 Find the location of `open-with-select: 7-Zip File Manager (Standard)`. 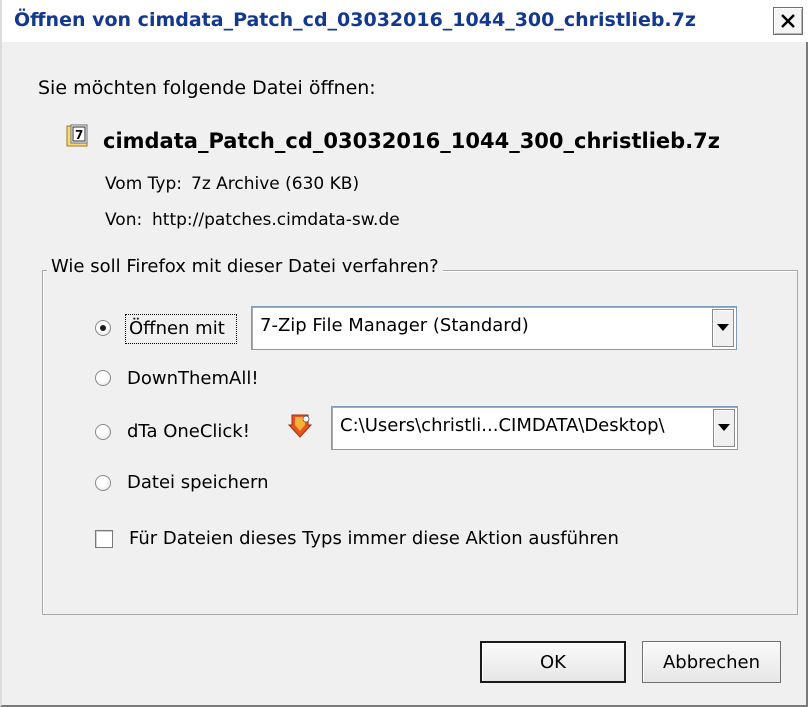

open-with-select: 7-Zip File Manager (Standard) is located at coordinates (494, 328).